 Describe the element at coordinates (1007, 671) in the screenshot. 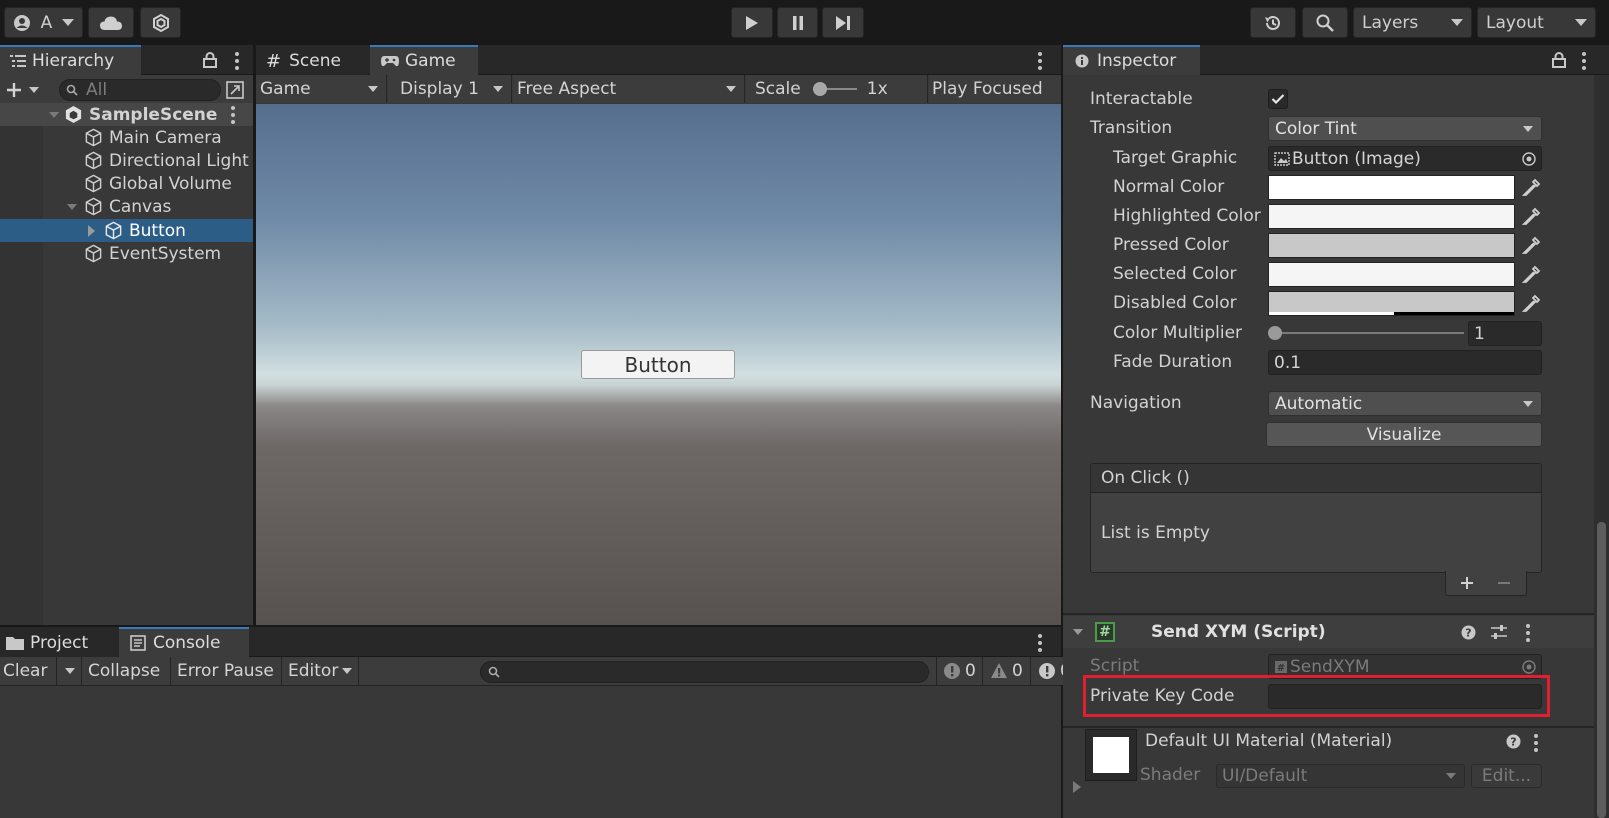

I see `warning-filter-toggle: 0` at that location.